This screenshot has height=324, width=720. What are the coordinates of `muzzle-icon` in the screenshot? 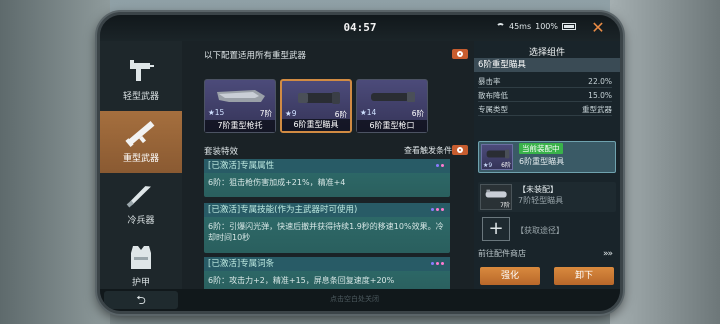 It's located at (393, 97).